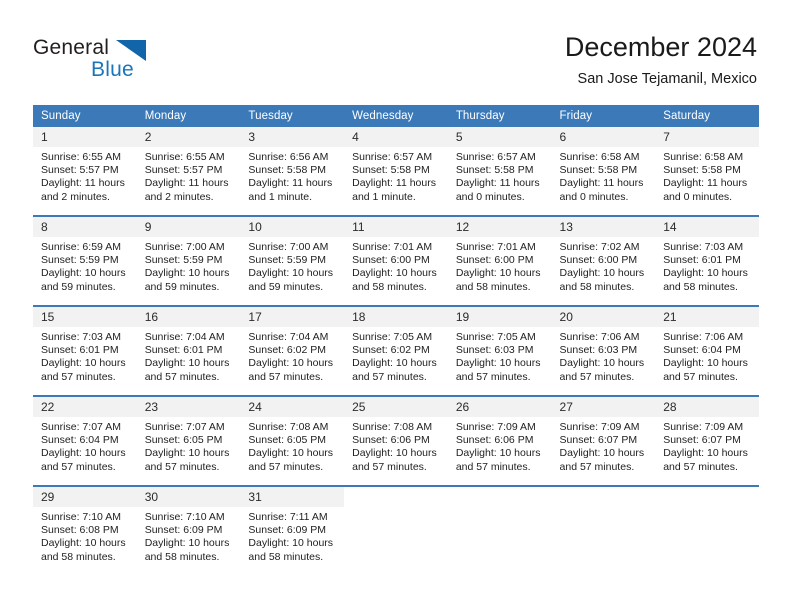  What do you see at coordinates (499, 407) in the screenshot?
I see `day-number: 26` at bounding box center [499, 407].